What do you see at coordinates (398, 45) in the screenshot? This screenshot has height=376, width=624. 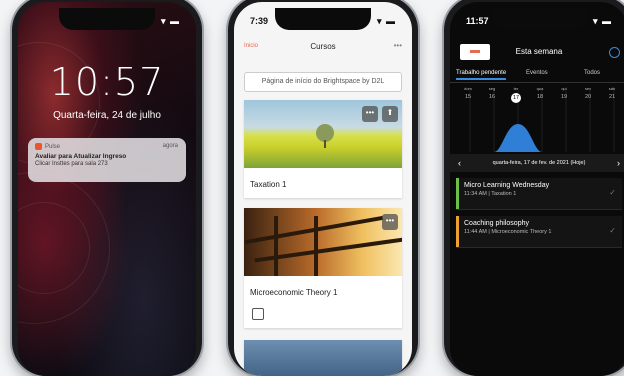 I see `more-menu-icon: •••` at bounding box center [398, 45].